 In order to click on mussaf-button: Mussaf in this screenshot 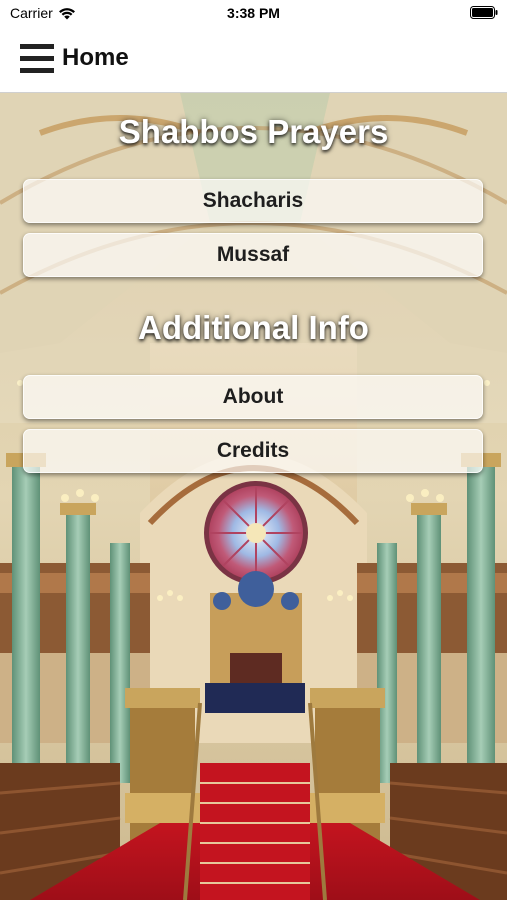, I will do `click(253, 255)`.